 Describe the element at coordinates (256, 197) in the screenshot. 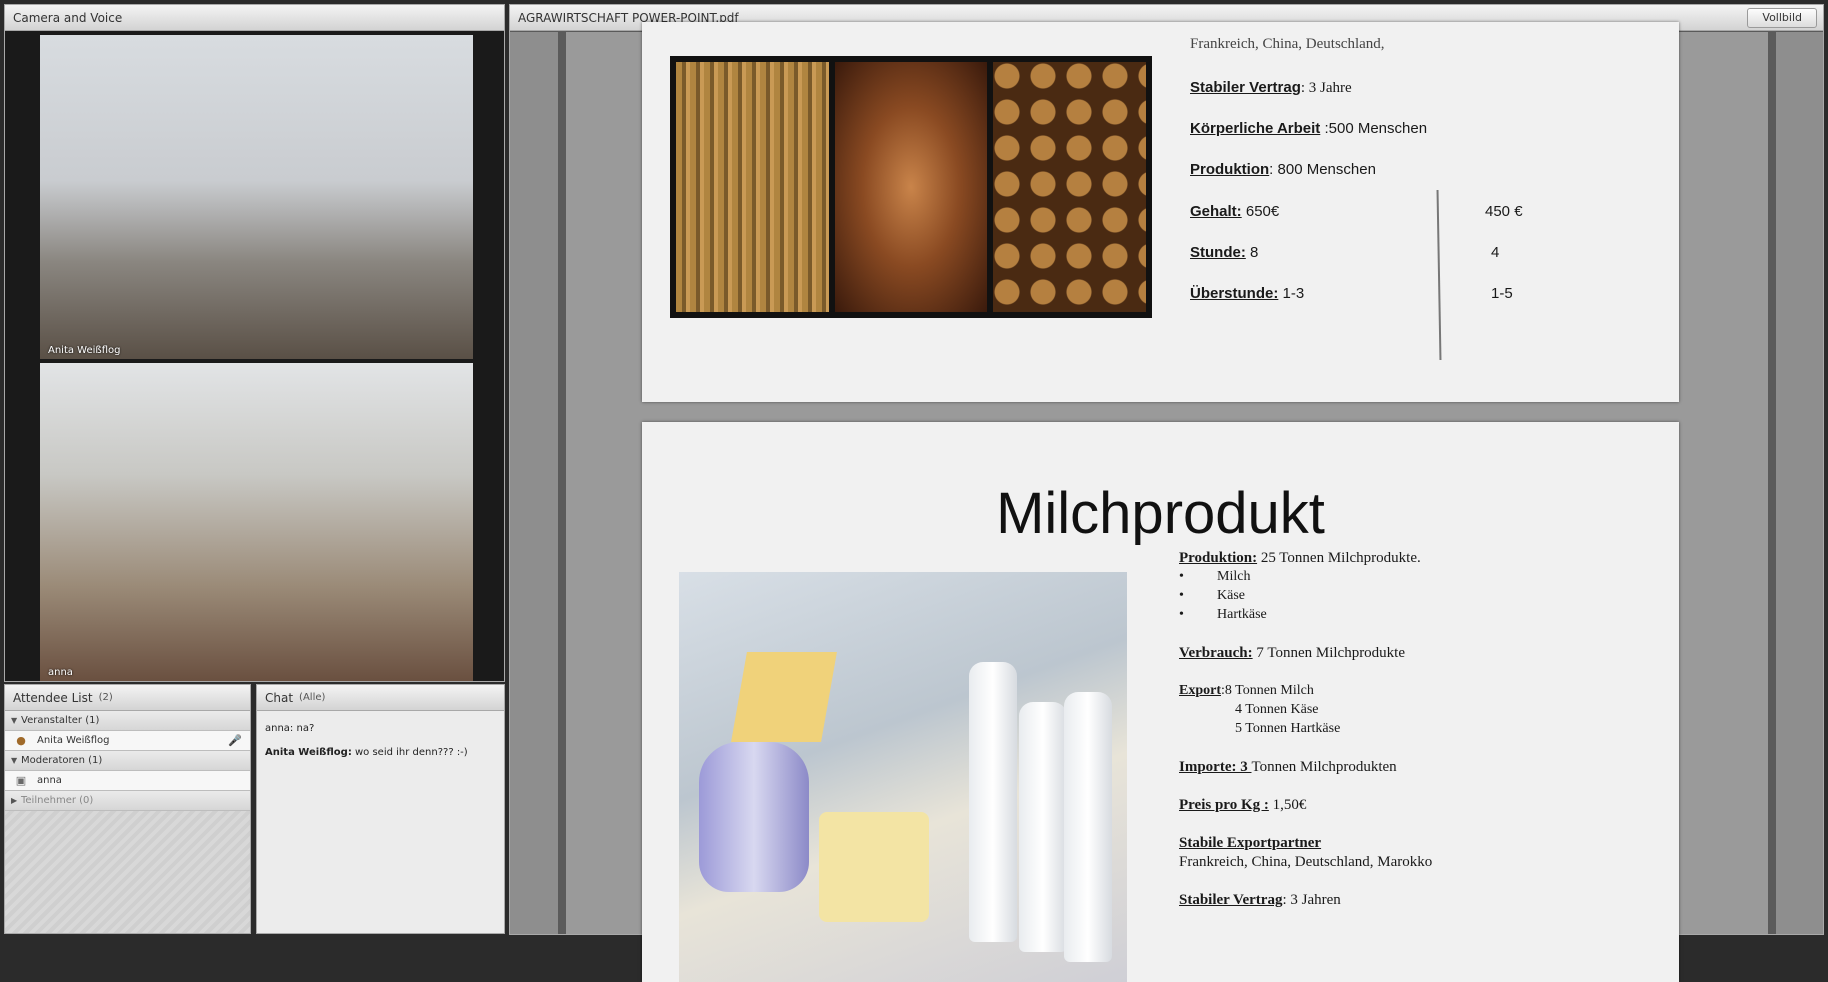

I see `video-feed-anita: Anita Weißflog` at that location.